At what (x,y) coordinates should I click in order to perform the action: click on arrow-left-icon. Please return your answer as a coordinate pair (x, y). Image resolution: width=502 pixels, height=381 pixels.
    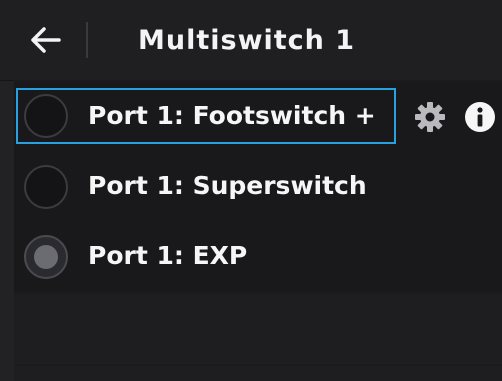
    Looking at the image, I should click on (46, 40).